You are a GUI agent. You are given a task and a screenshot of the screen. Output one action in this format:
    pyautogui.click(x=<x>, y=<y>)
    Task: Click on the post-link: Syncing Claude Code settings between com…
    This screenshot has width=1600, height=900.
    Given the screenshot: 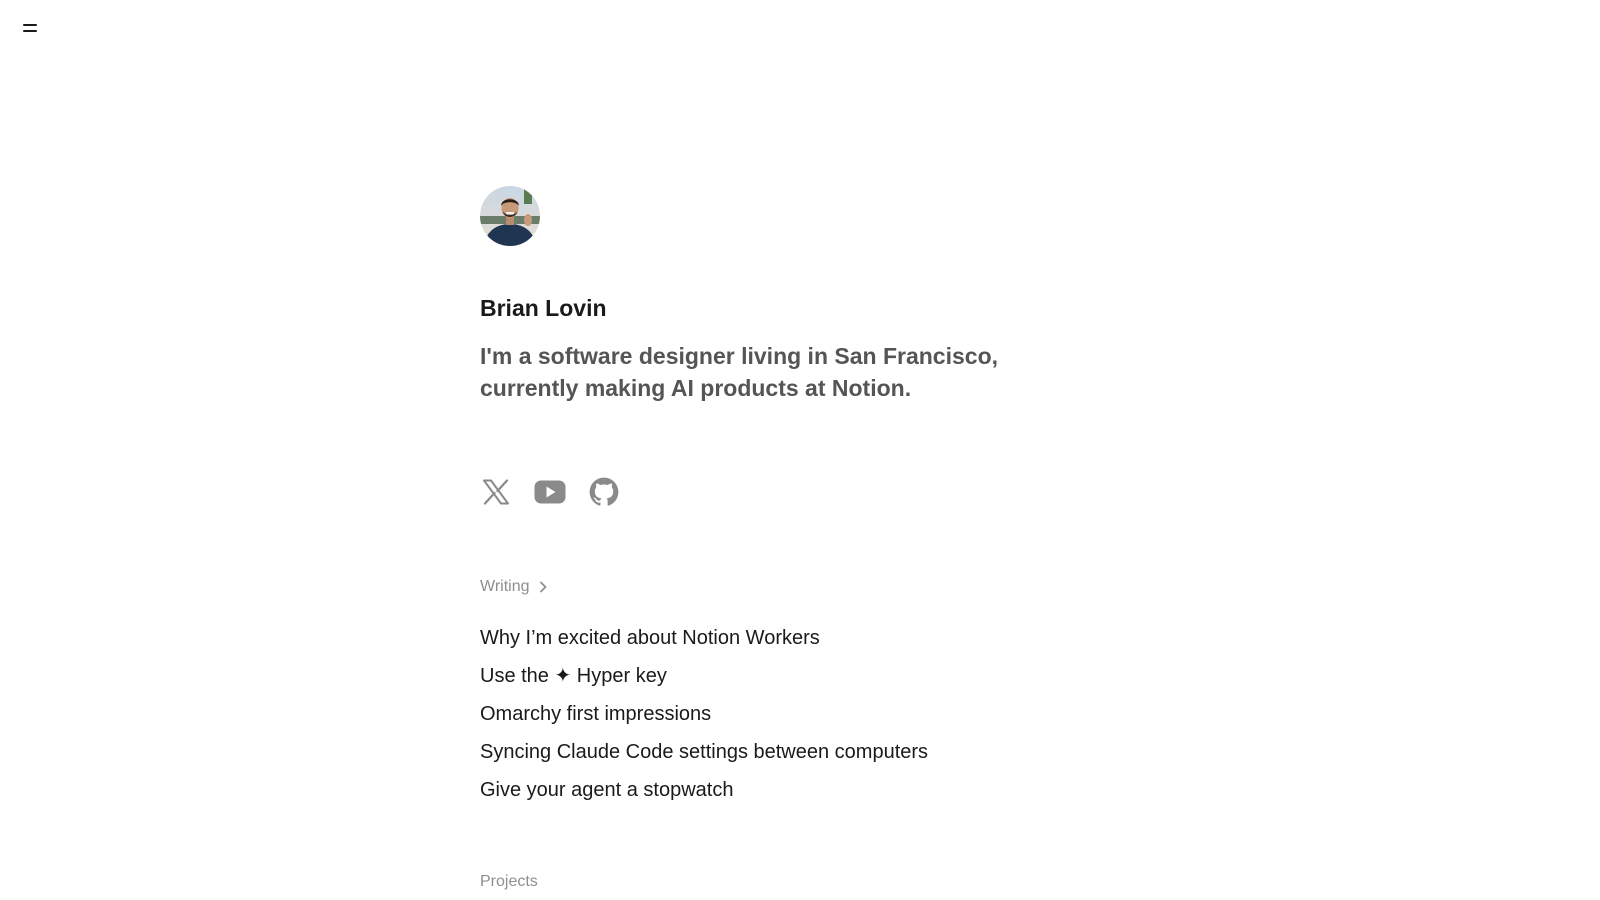 What is the action you would take?
    pyautogui.click(x=800, y=752)
    